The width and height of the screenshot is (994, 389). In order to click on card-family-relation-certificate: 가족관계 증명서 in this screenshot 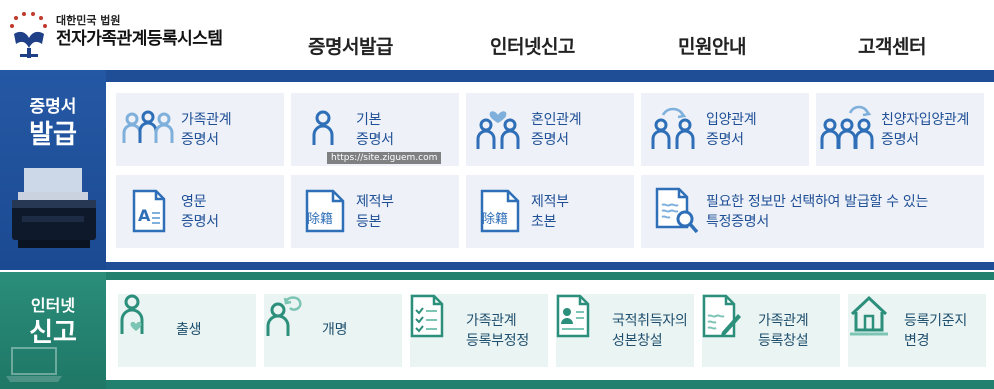, I will do `click(200, 129)`.